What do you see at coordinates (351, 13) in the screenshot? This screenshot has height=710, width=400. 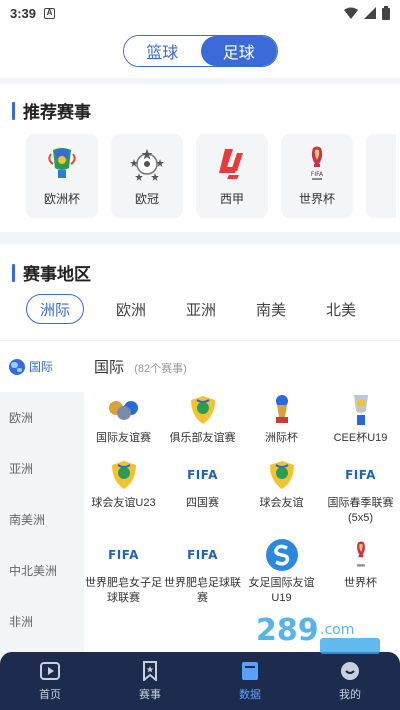 I see `wifi-icon` at bounding box center [351, 13].